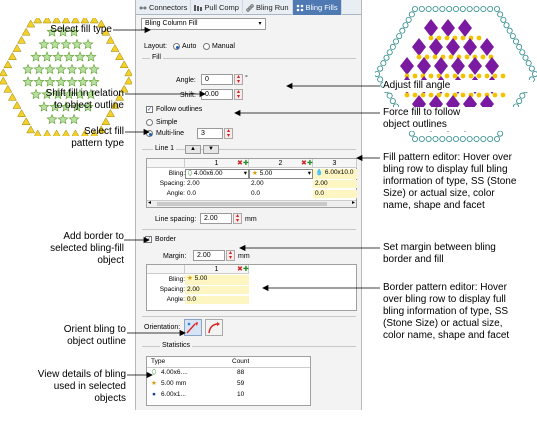 The height and width of the screenshot is (434, 537). What do you see at coordinates (228, 385) in the screenshot?
I see `table-row: ★ 5.00 mm 59` at bounding box center [228, 385].